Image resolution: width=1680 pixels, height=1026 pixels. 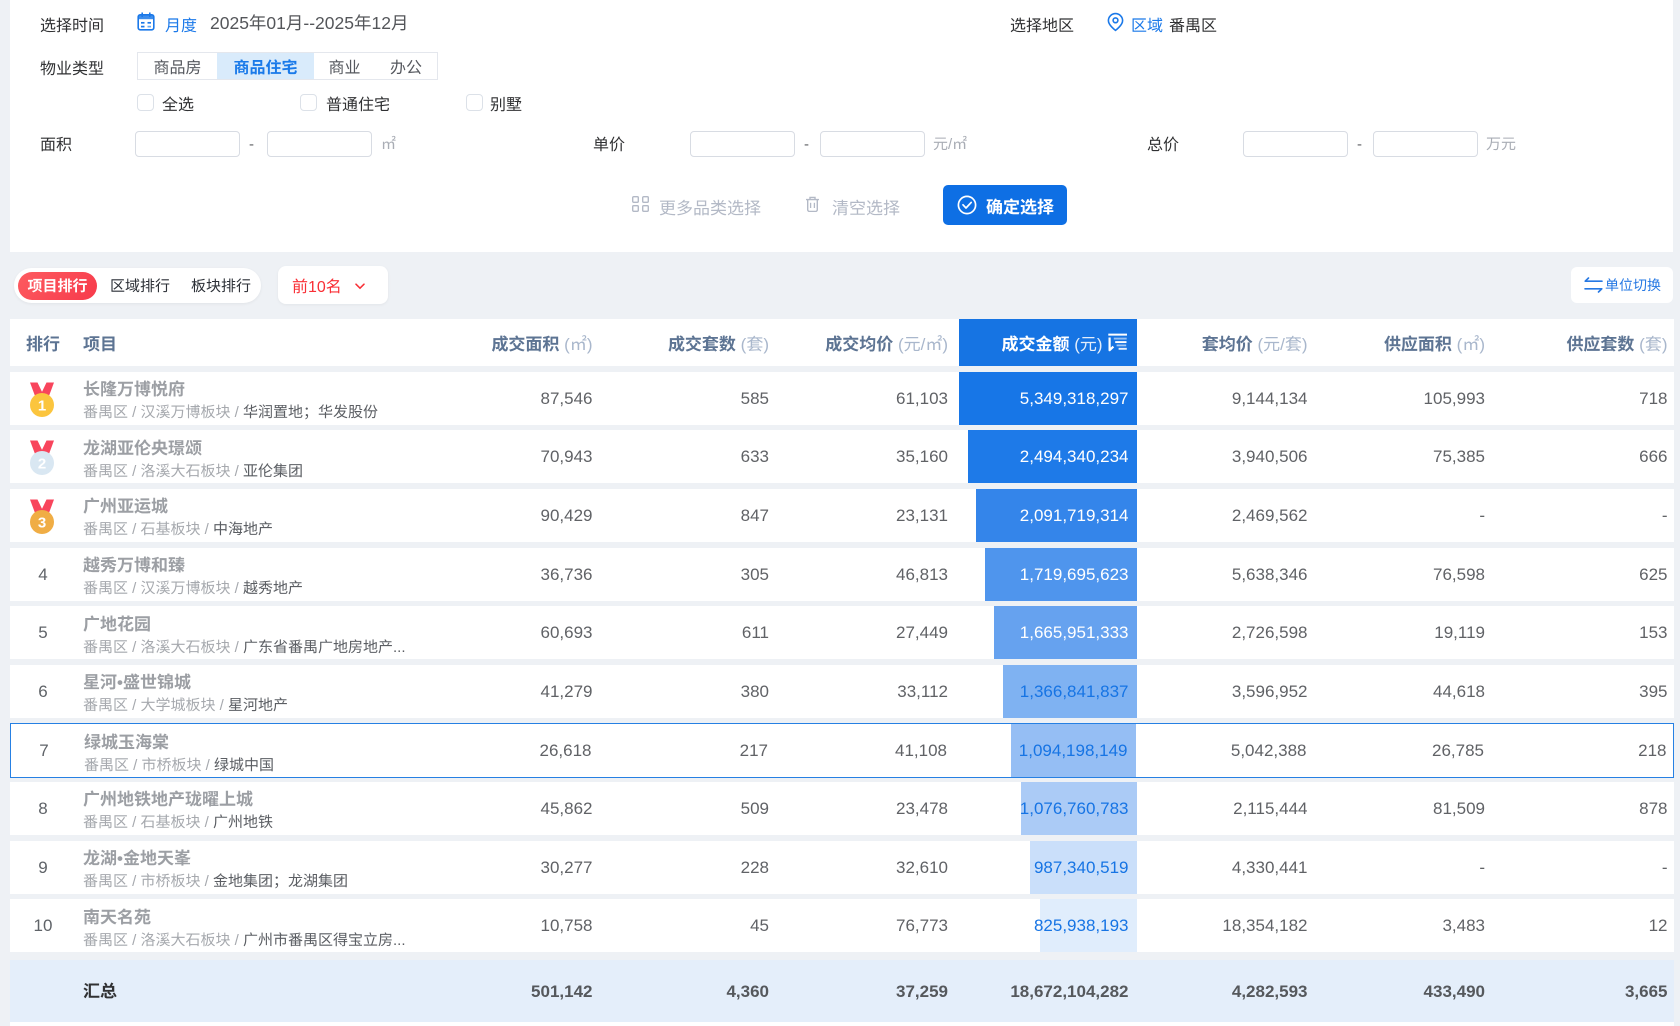 What do you see at coordinates (42, 522) in the screenshot?
I see `svg-text: 3` at bounding box center [42, 522].